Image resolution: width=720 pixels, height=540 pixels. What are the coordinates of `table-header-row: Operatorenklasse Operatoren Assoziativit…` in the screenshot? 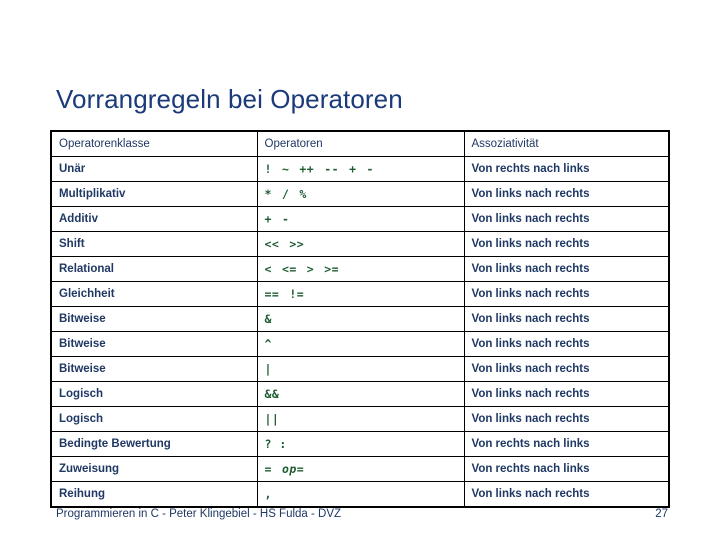 It's located at (360, 143).